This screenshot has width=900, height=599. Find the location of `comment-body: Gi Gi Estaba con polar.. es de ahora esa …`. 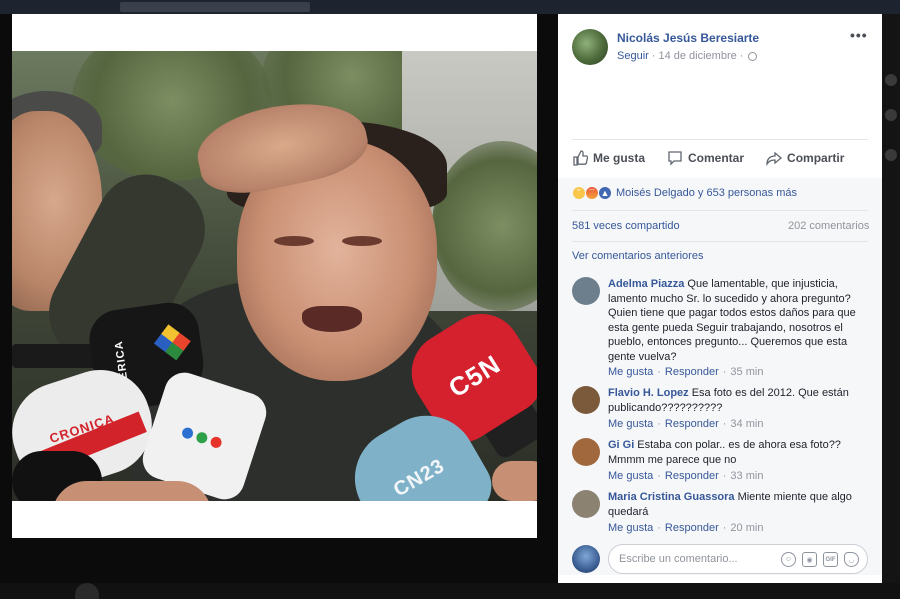

comment-body: Gi Gi Estaba con polar.. es de ahora esa … is located at coordinates (739, 452).